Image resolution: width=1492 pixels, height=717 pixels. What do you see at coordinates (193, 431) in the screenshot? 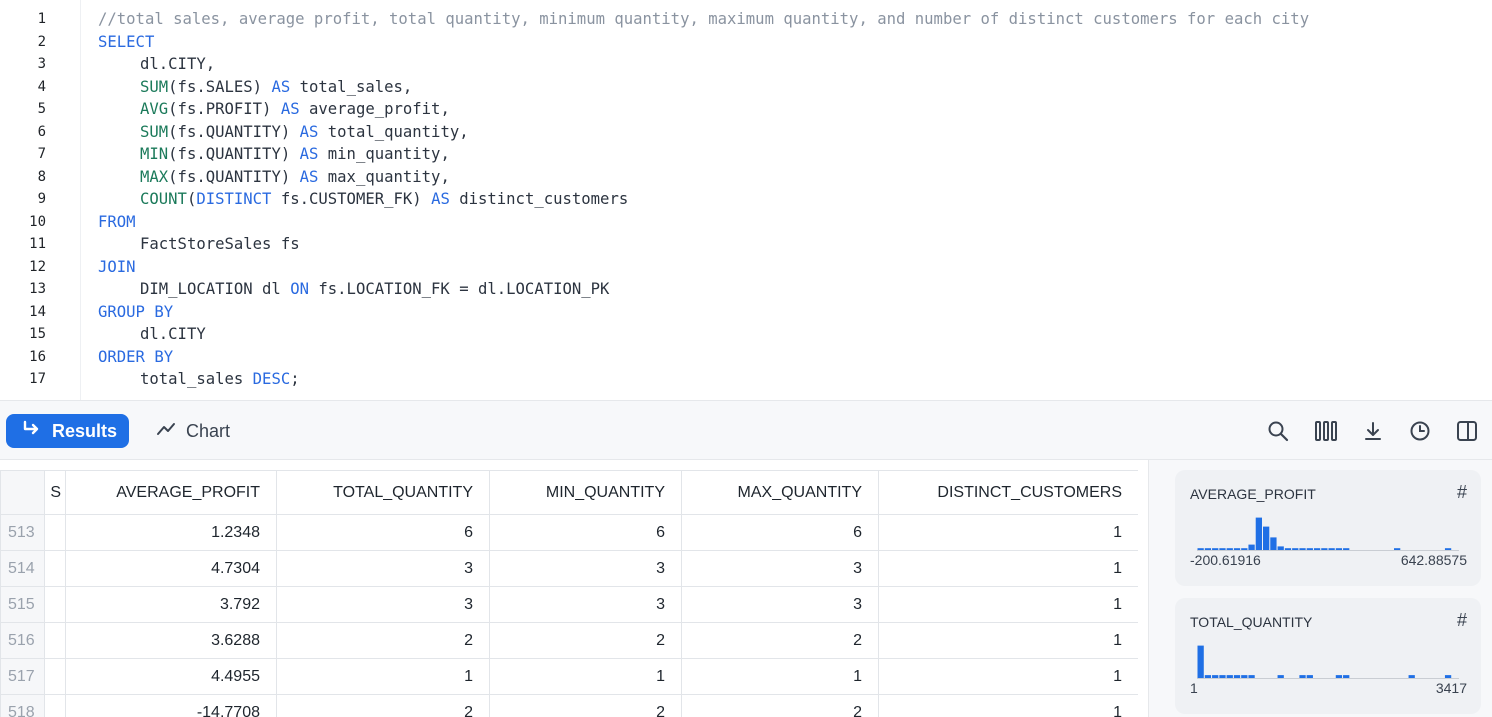
I see `chart-tab-button: Chart` at bounding box center [193, 431].